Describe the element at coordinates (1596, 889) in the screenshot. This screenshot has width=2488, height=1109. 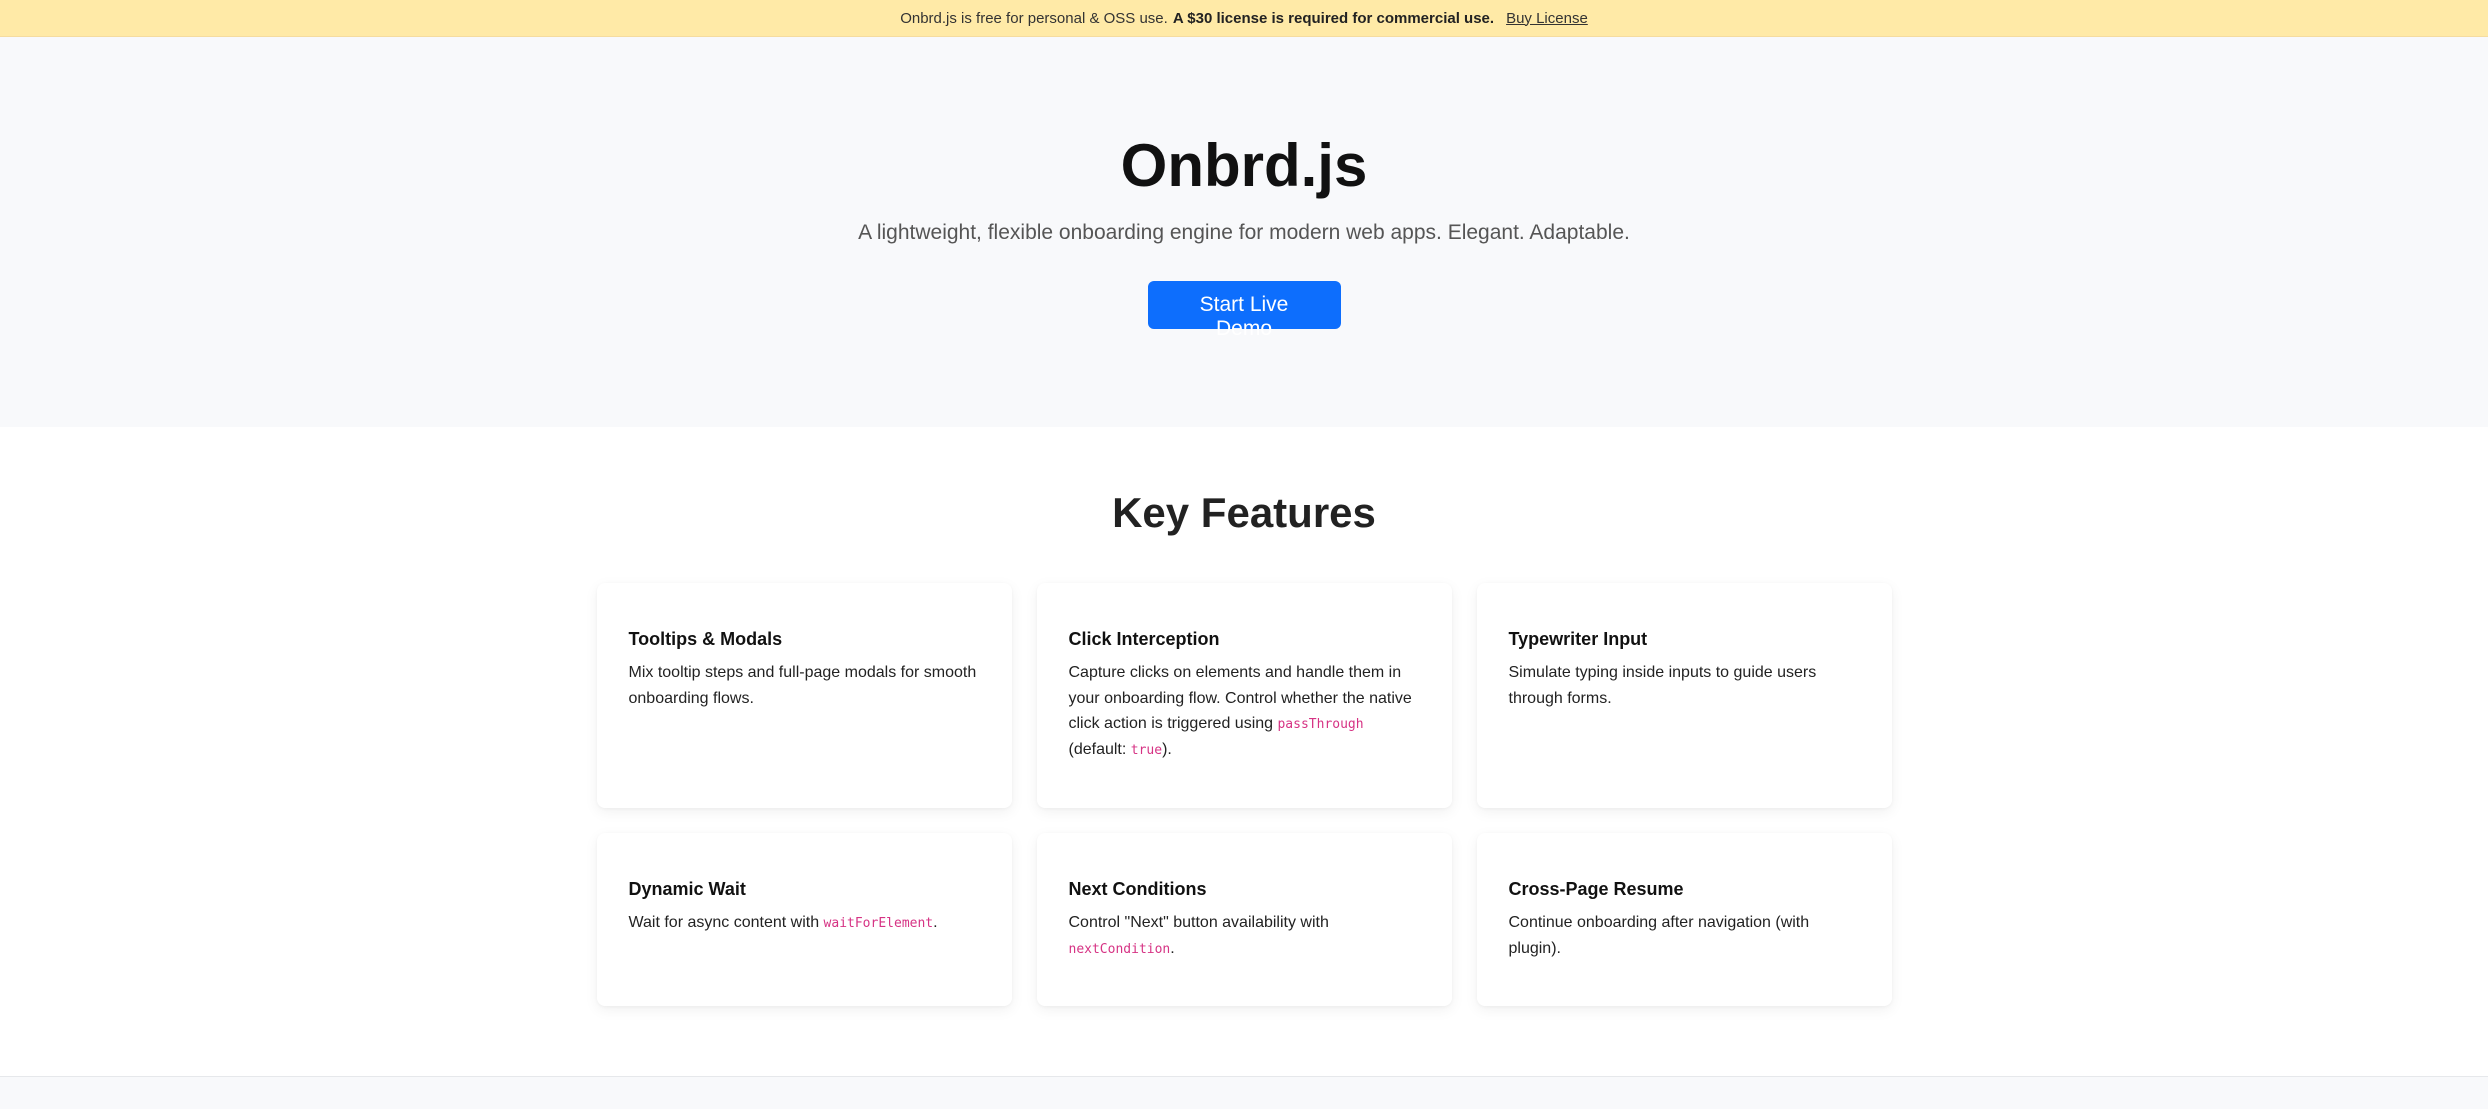
I see `feature-title: Cross-Page Resume` at that location.